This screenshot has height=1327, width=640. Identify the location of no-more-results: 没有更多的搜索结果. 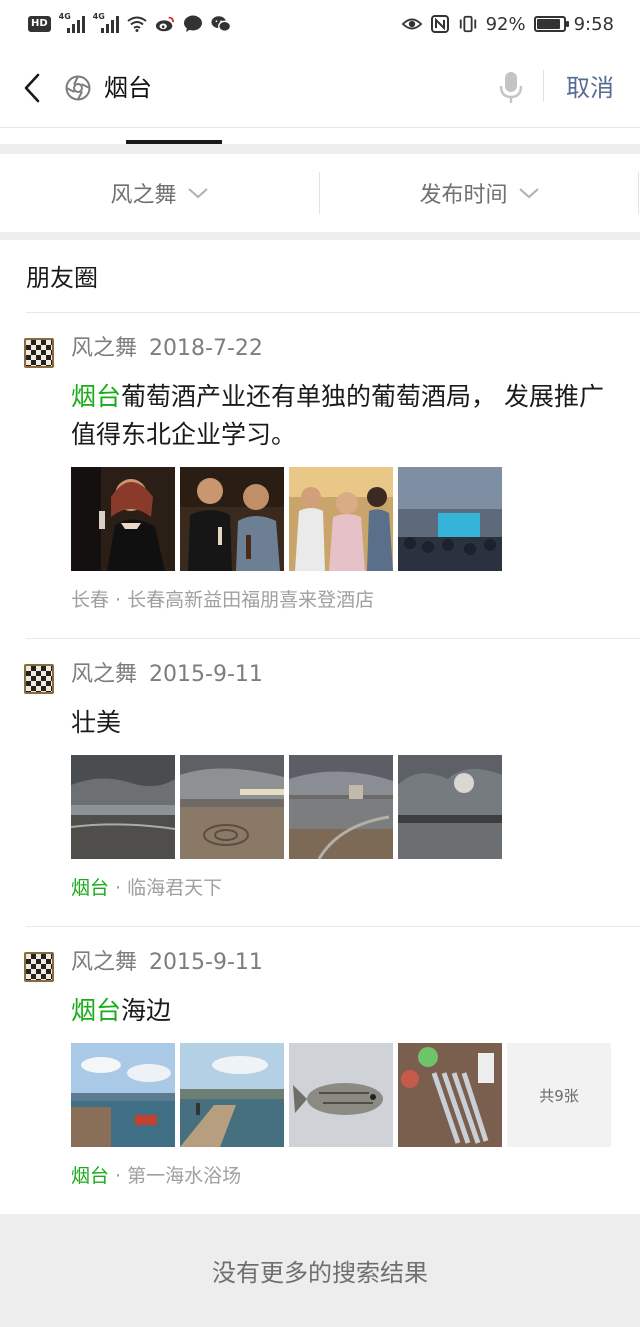
(320, 1270).